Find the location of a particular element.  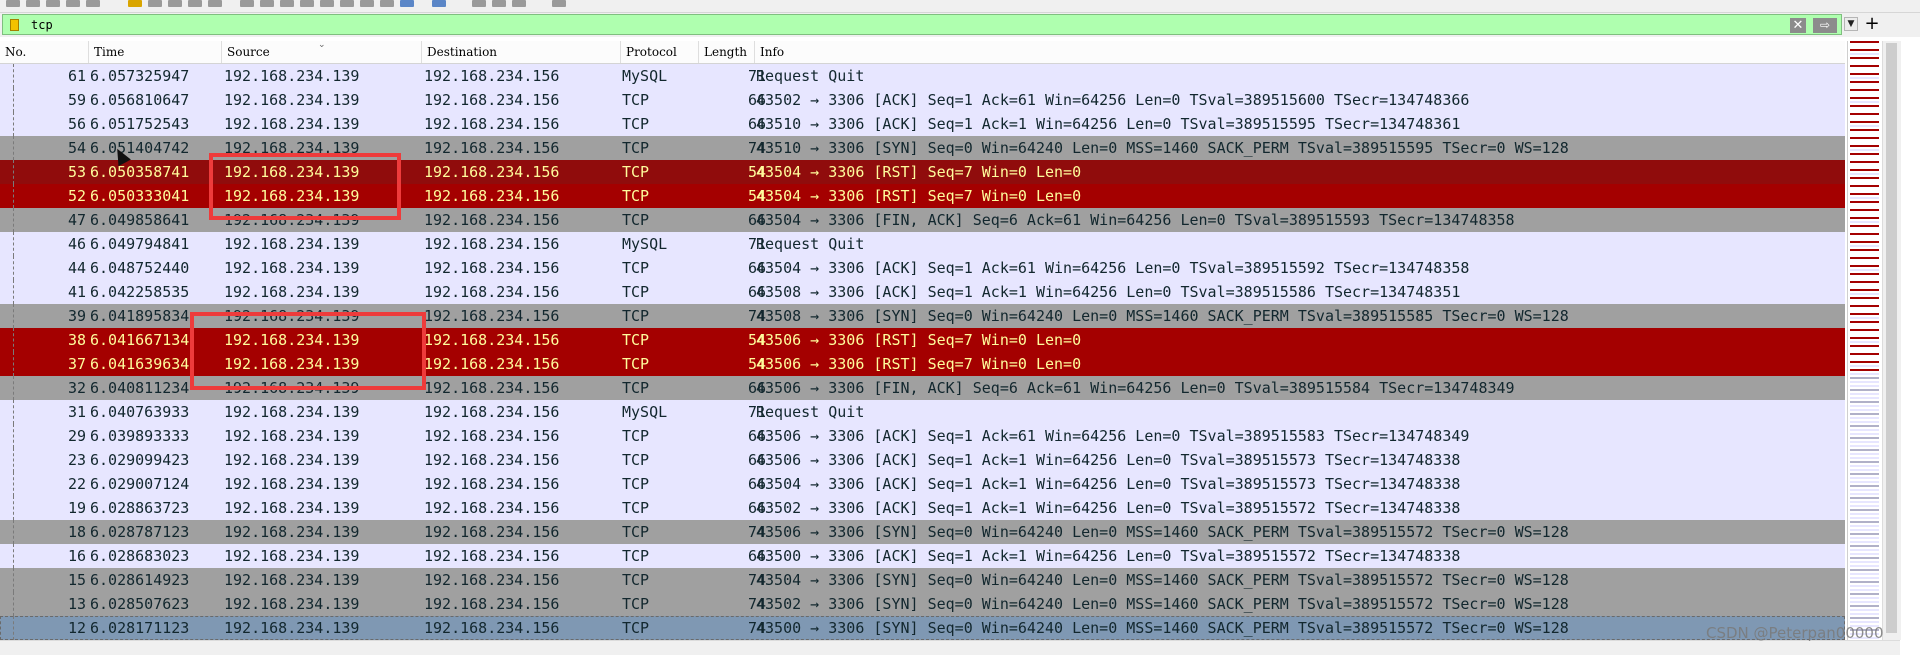

go-back-icon is located at coordinates (247, 3).